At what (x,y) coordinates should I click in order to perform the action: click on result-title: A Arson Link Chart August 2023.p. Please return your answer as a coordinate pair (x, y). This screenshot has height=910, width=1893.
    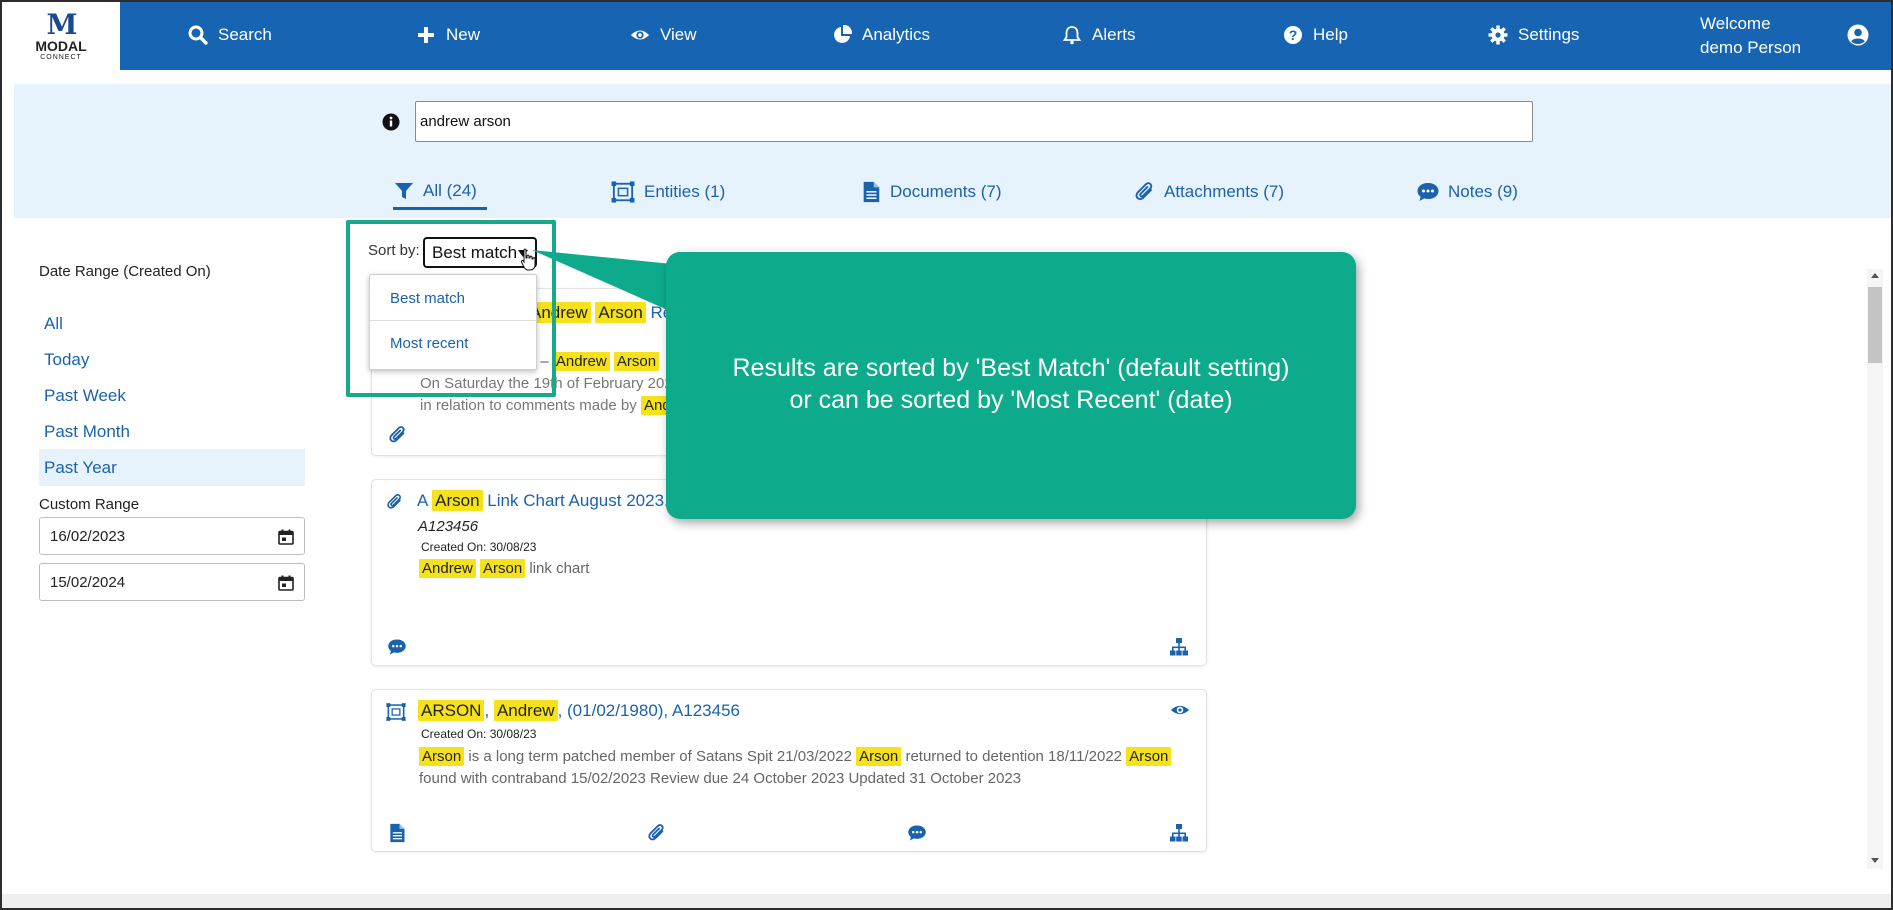
    Looking at the image, I should click on (547, 500).